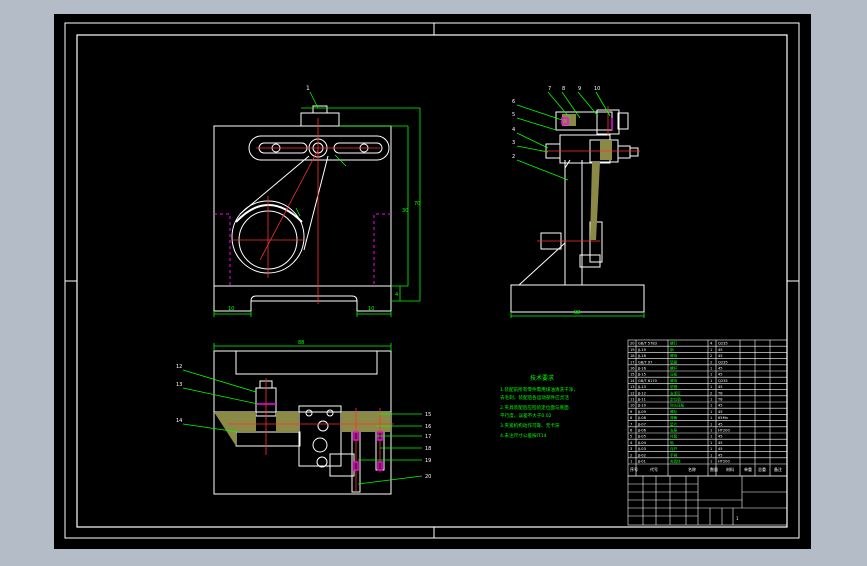 This screenshot has width=867, height=566. What do you see at coordinates (631, 449) in the screenshot?
I see `bom-cell: 3` at bounding box center [631, 449].